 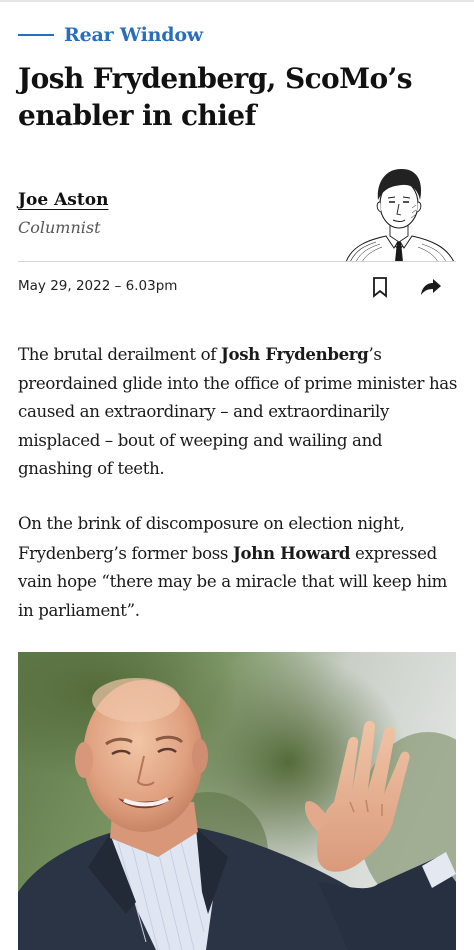 What do you see at coordinates (36, 35) in the screenshot?
I see `section-rule` at bounding box center [36, 35].